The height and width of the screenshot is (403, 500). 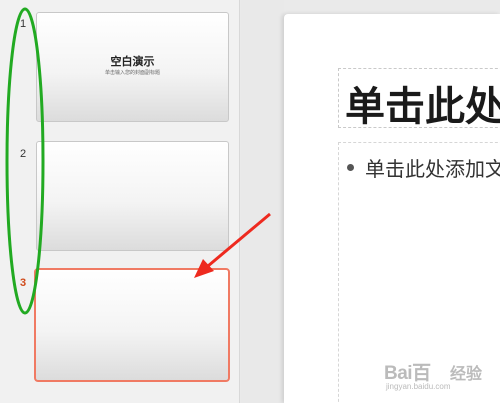 I want to click on slide-thumbnail-1: 空白演示 单击输入您的封面副标题, so click(x=132, y=67).